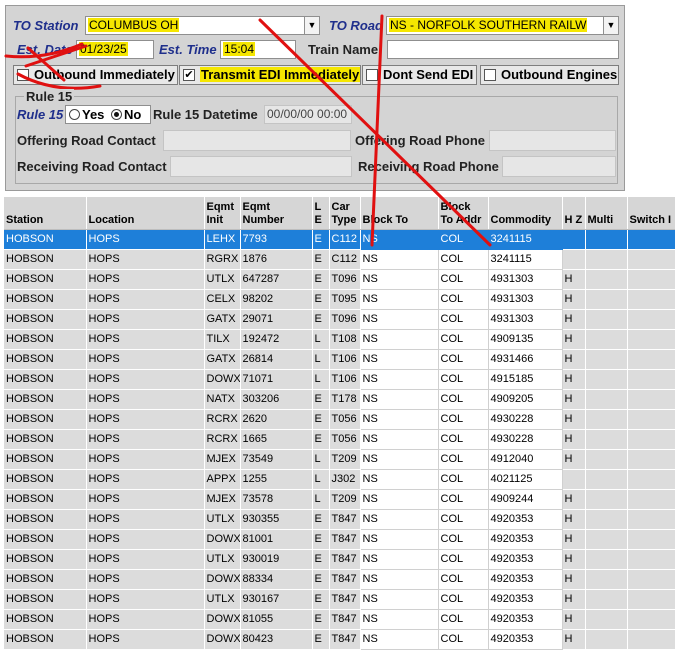  Describe the element at coordinates (549, 75) in the screenshot. I see `outbound-engines-checkbox: Outbound Engines` at that location.